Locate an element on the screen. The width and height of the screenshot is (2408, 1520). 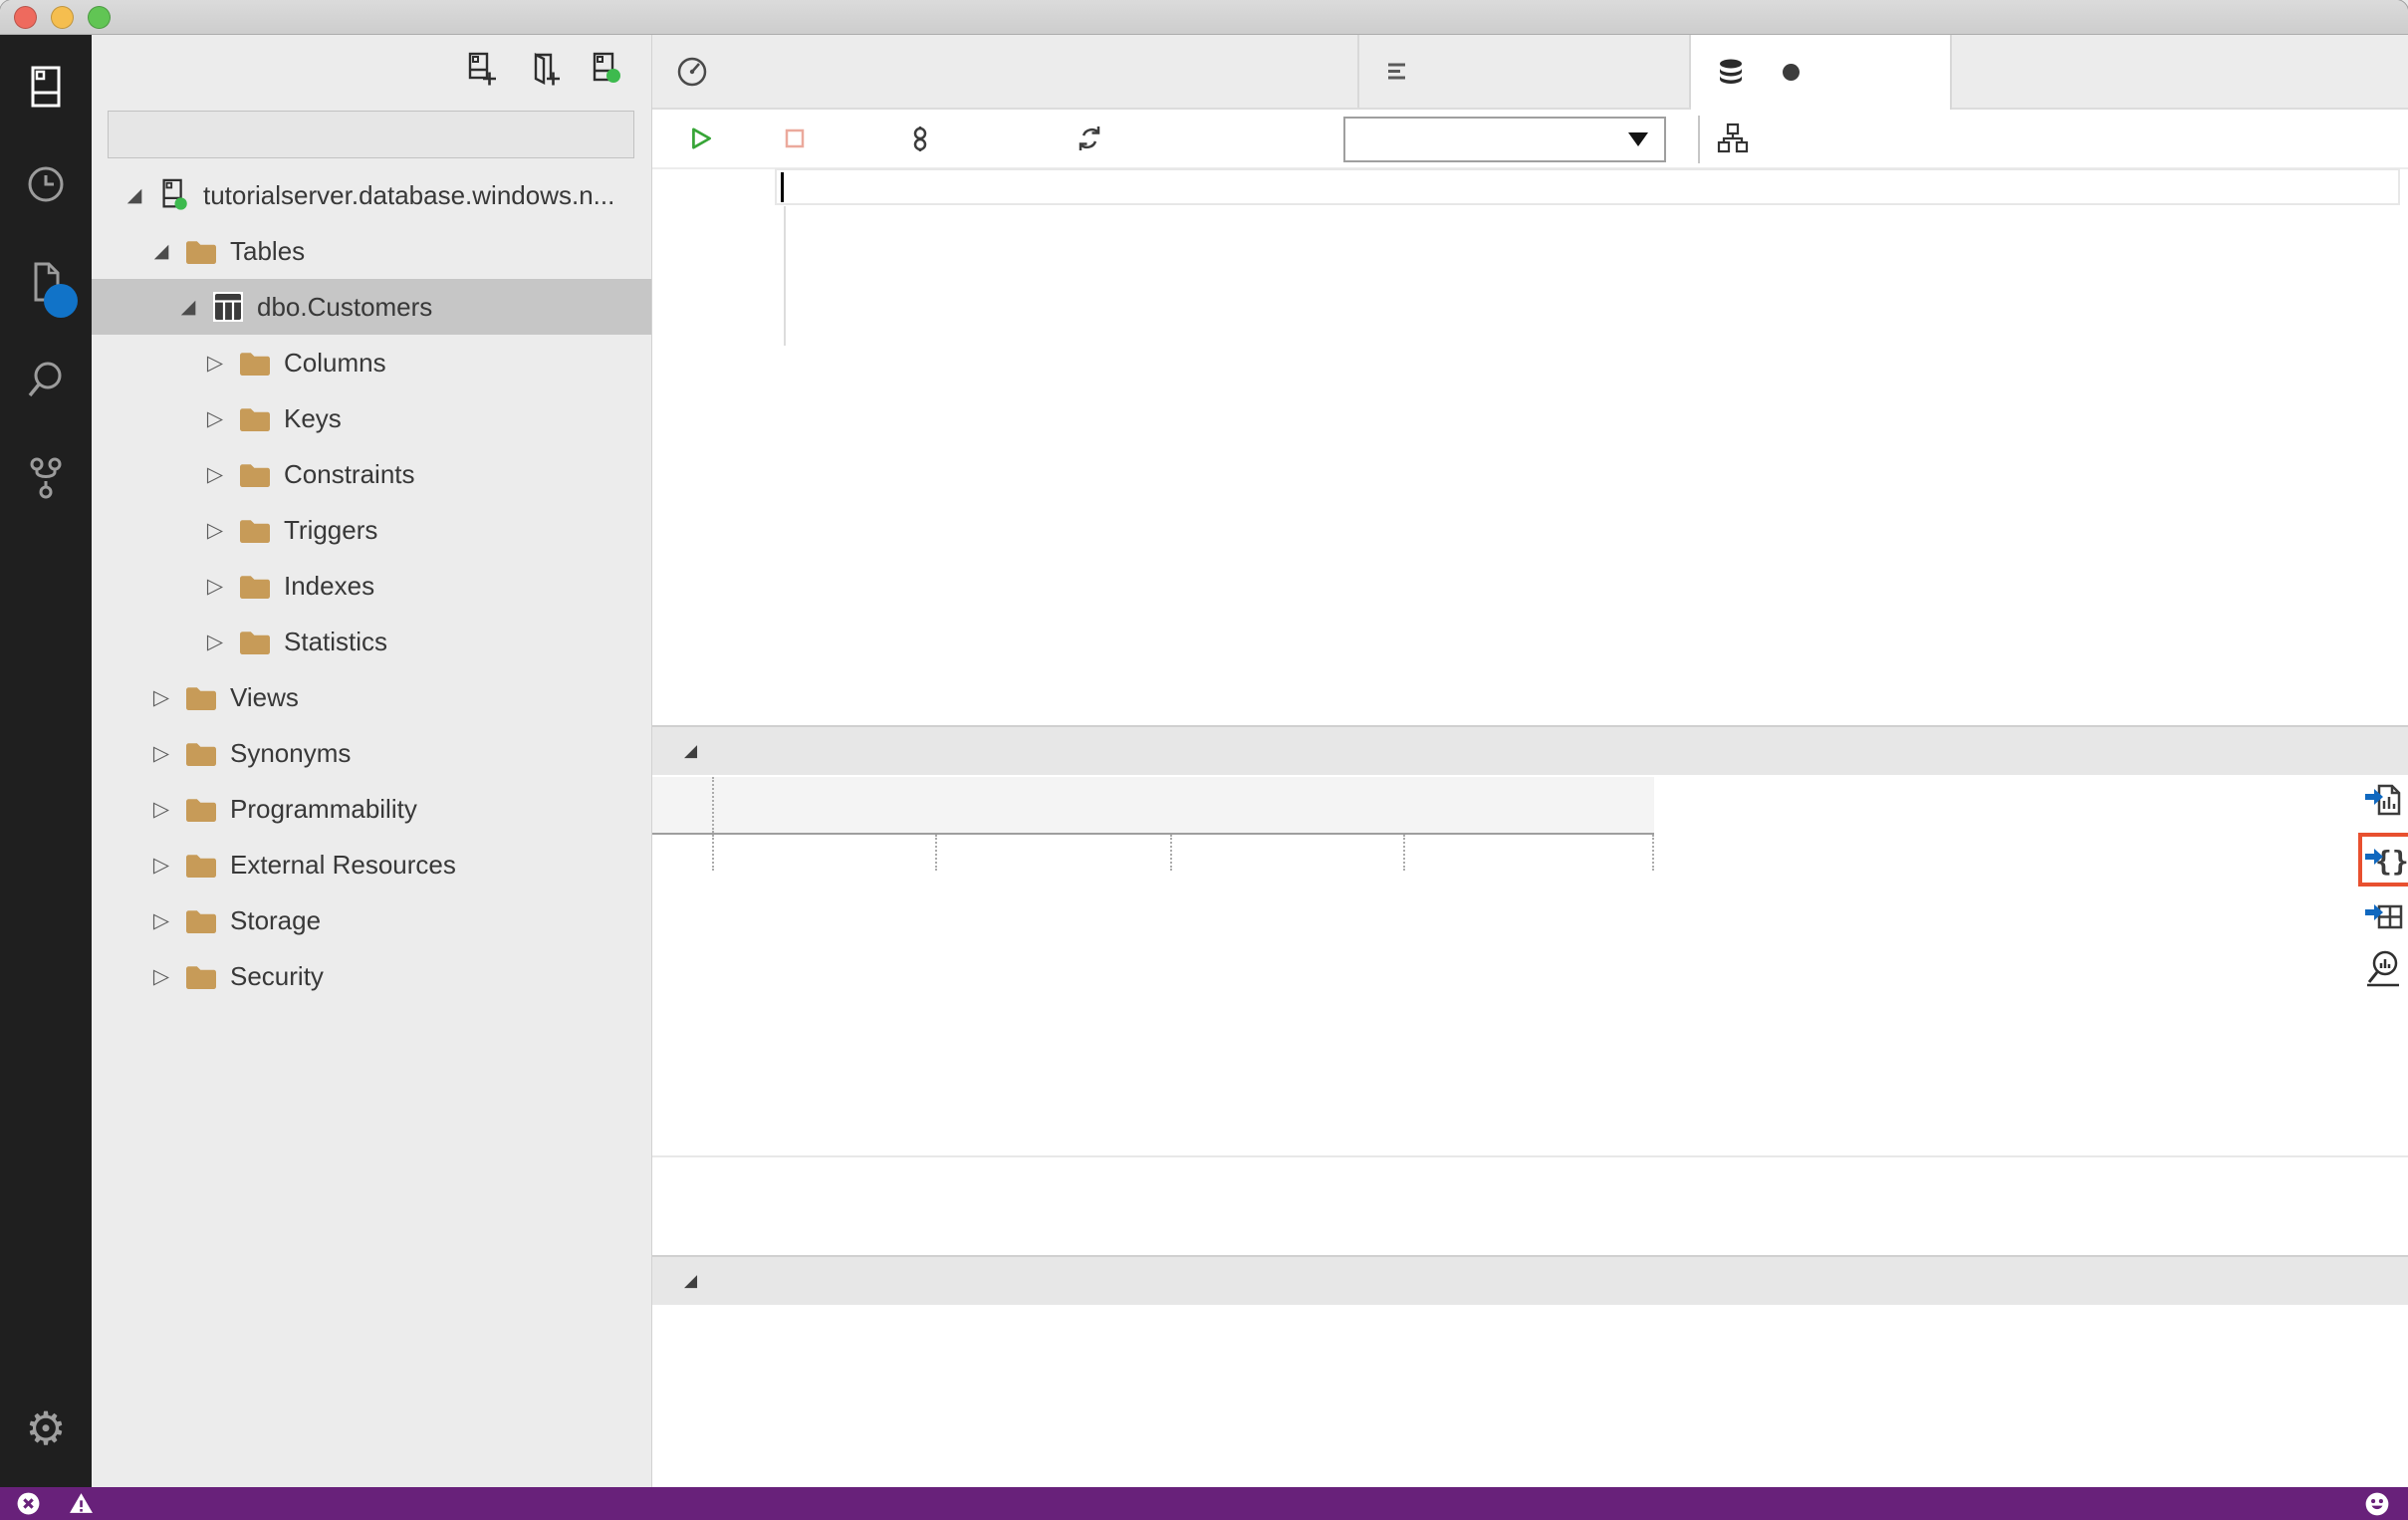
settings-gear-icon: ⚙ is located at coordinates (46, 1428).